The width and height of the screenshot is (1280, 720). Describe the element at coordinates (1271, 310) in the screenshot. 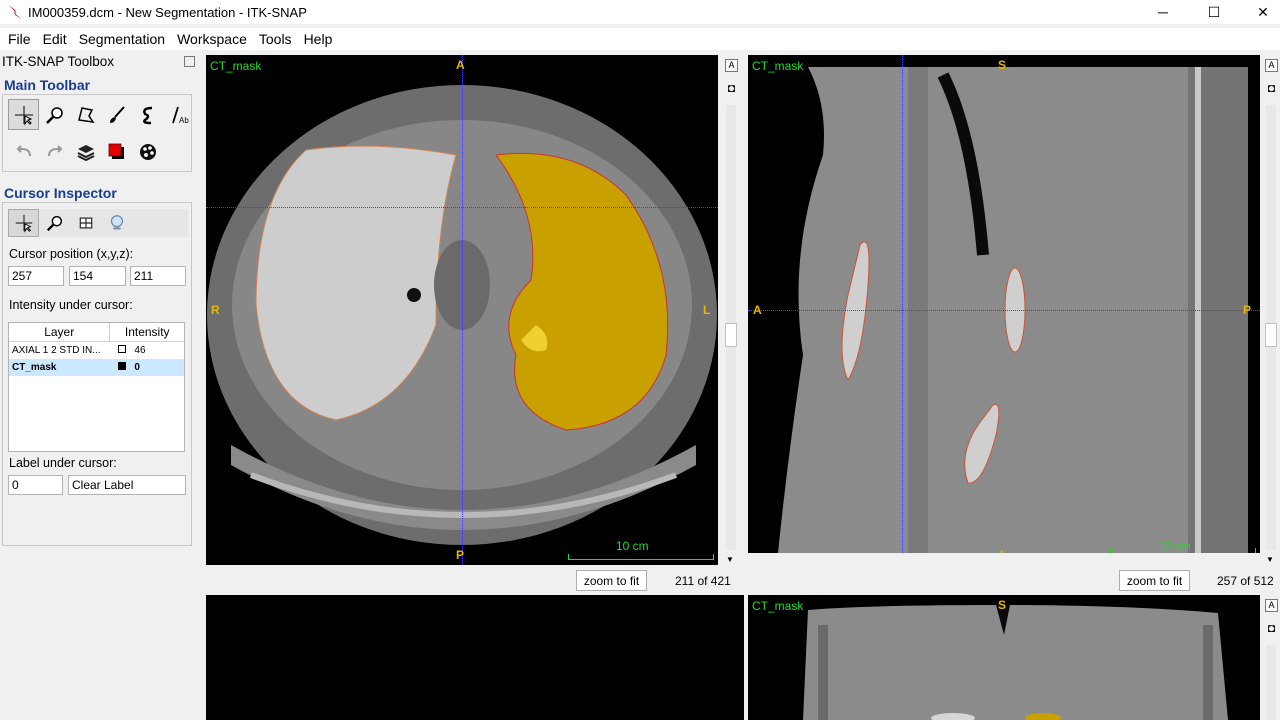

I see `sagittal-side-strip: A ◘ ▼` at that location.